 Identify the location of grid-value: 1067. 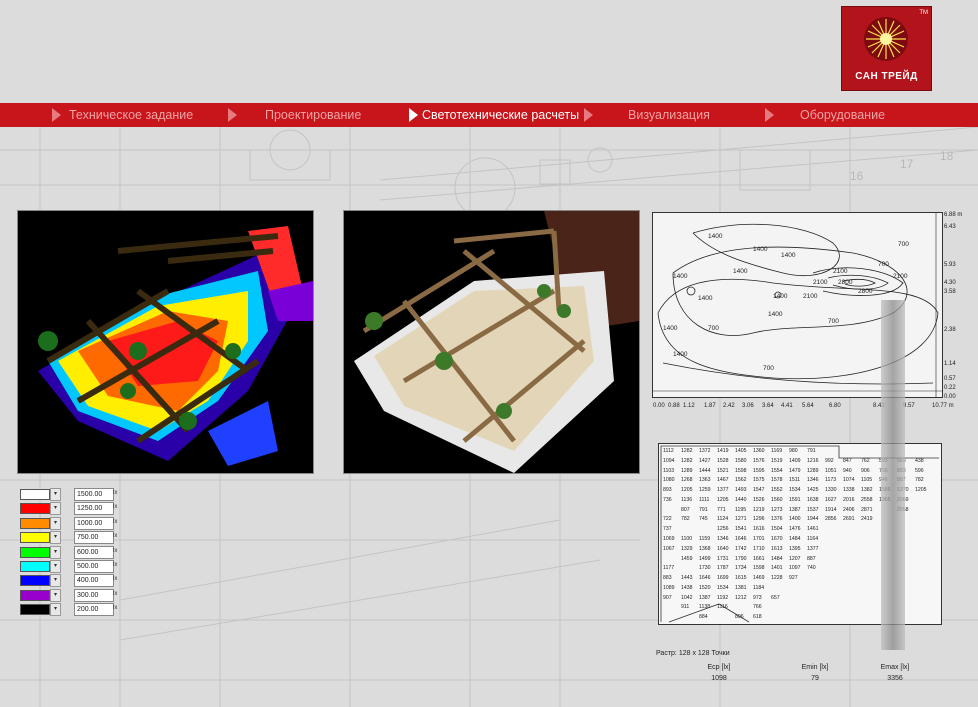
(669, 548).